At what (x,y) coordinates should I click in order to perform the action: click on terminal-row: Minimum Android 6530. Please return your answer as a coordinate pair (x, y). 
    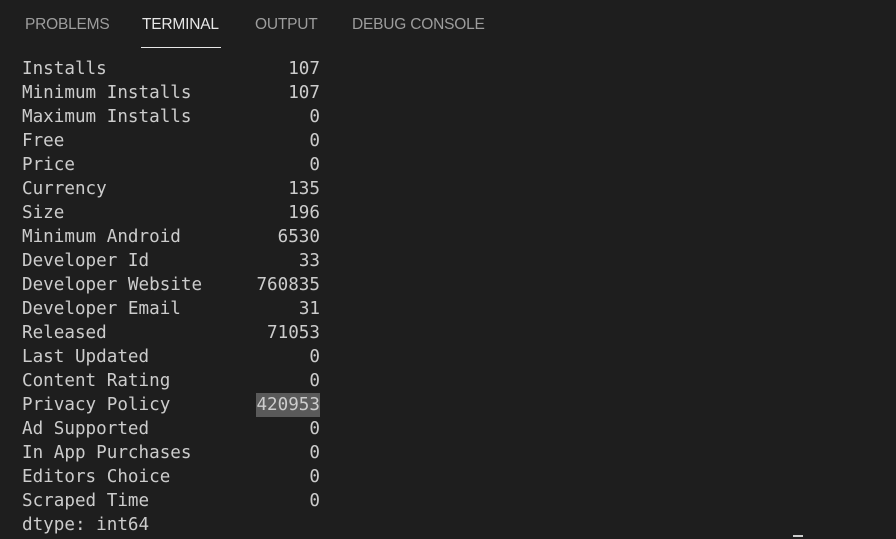
    Looking at the image, I should click on (452, 237).